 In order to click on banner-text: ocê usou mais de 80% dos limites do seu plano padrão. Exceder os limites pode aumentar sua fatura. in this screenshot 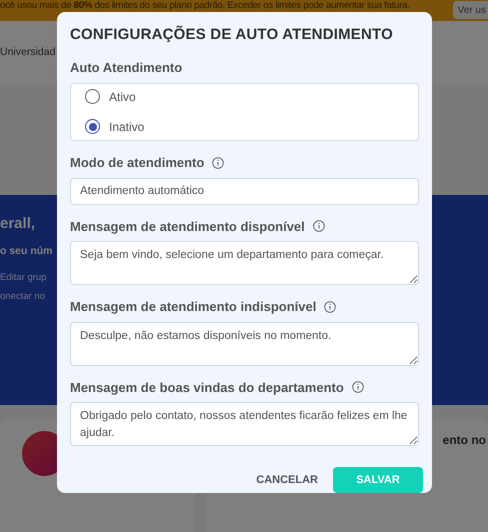, I will do `click(205, 5)`.